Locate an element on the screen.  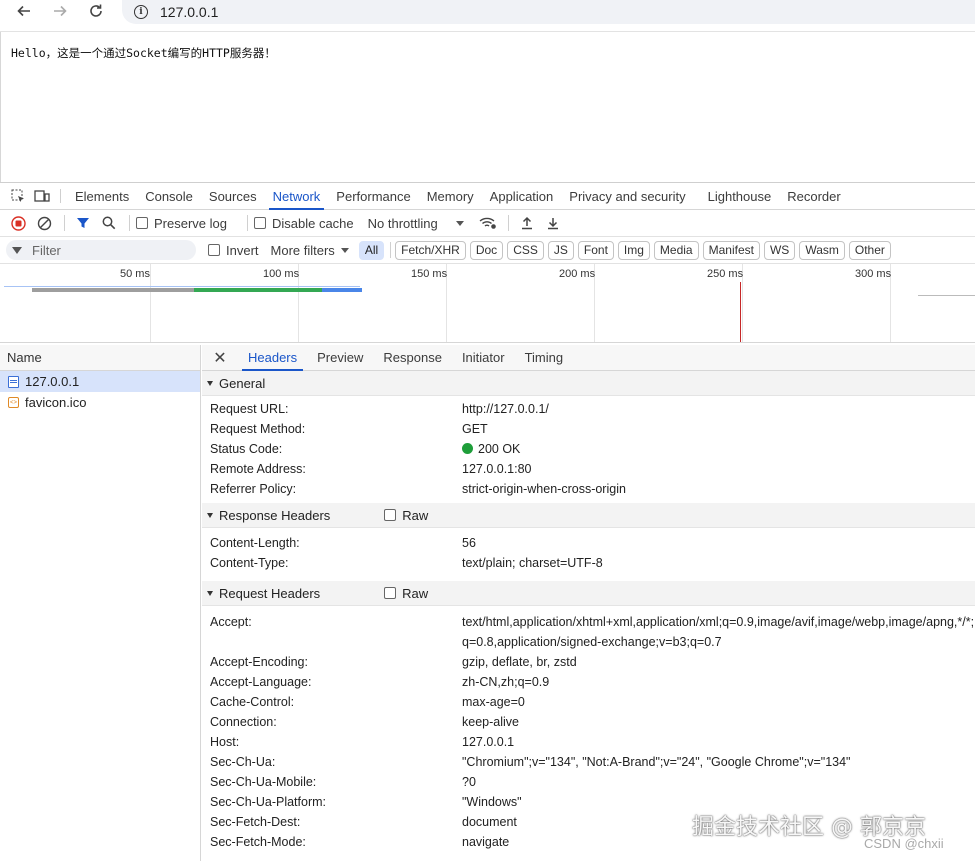
address-url: 127.0.0.1 is located at coordinates (189, 12).